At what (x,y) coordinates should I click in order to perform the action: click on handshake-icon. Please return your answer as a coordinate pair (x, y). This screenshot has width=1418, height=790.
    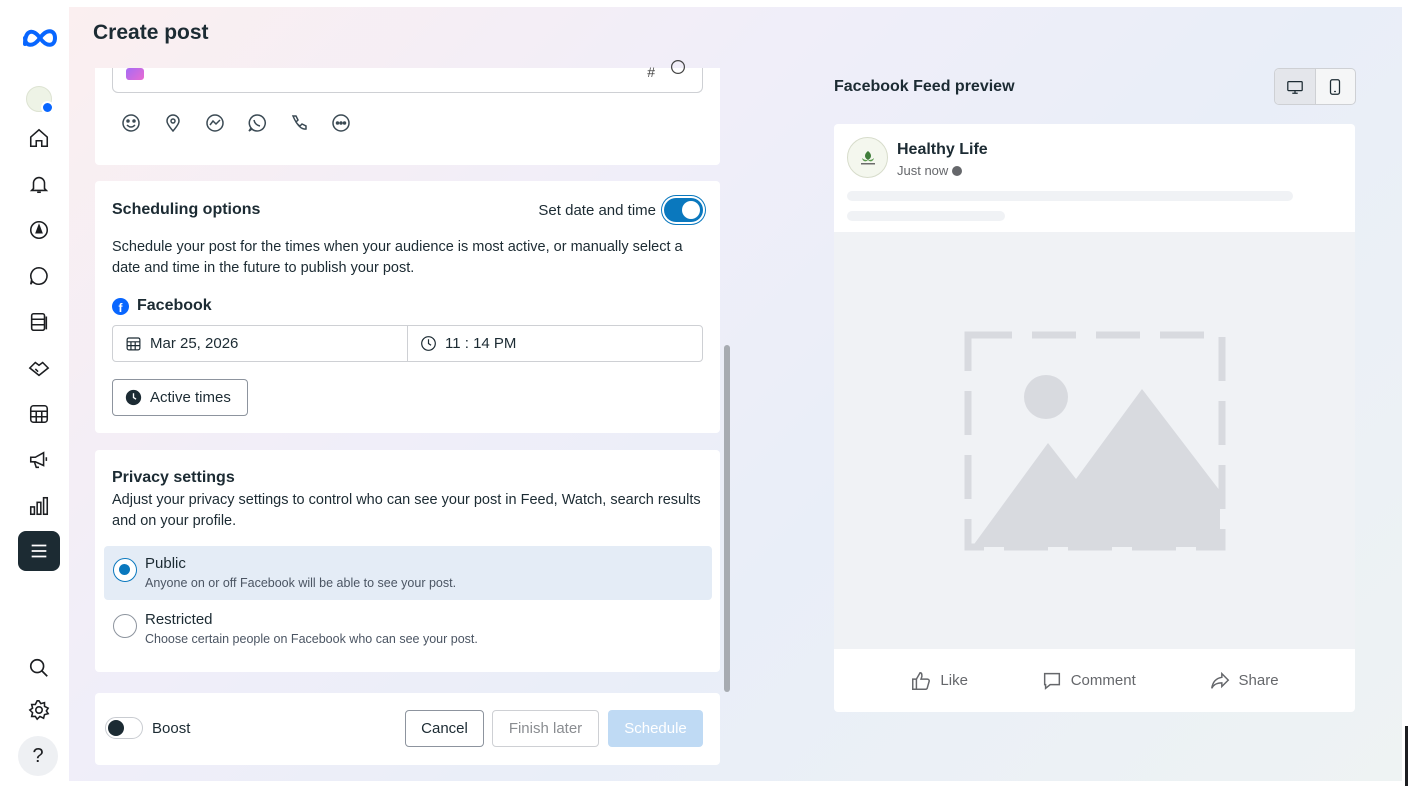
    Looking at the image, I should click on (39, 369).